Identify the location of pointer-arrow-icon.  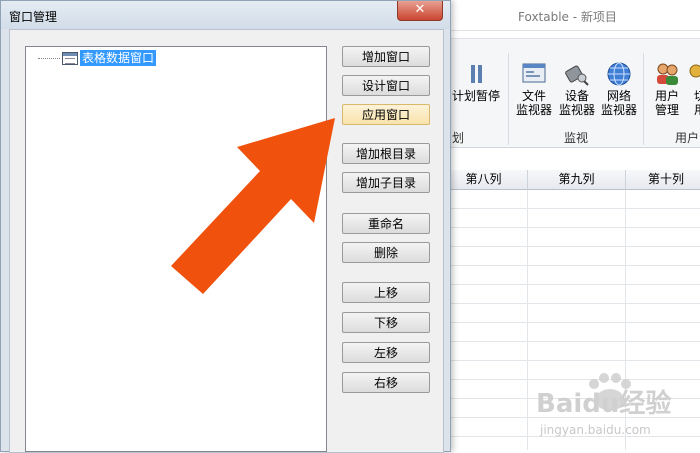
(253, 206).